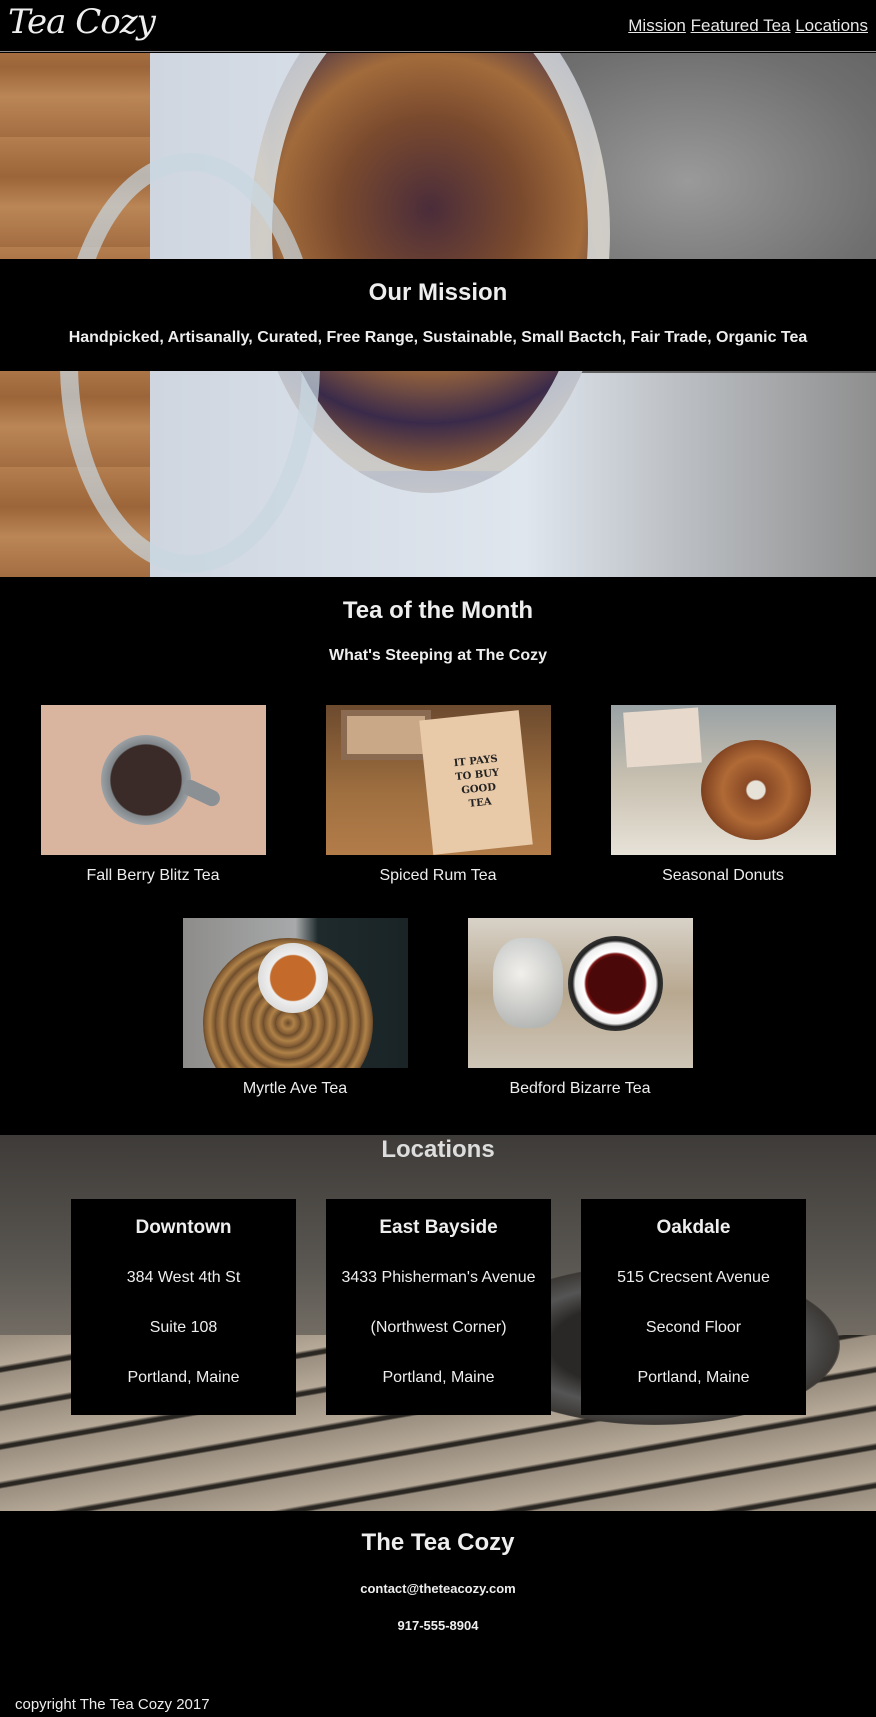 The image size is (876, 1717). Describe the element at coordinates (183, 1277) in the screenshot. I see `location-address-line: 384 West 4th St` at that location.